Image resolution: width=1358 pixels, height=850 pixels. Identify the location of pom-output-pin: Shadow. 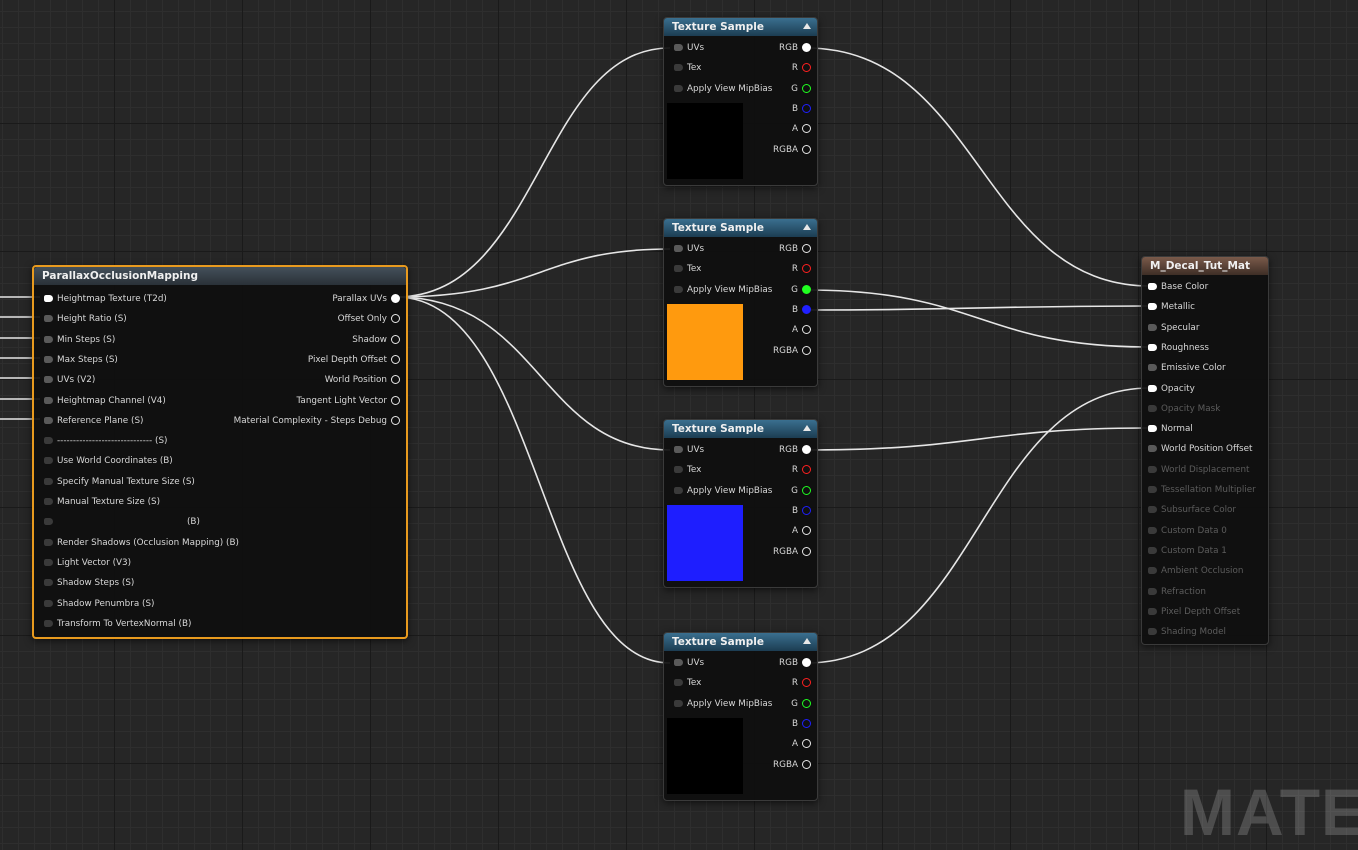
(376, 340).